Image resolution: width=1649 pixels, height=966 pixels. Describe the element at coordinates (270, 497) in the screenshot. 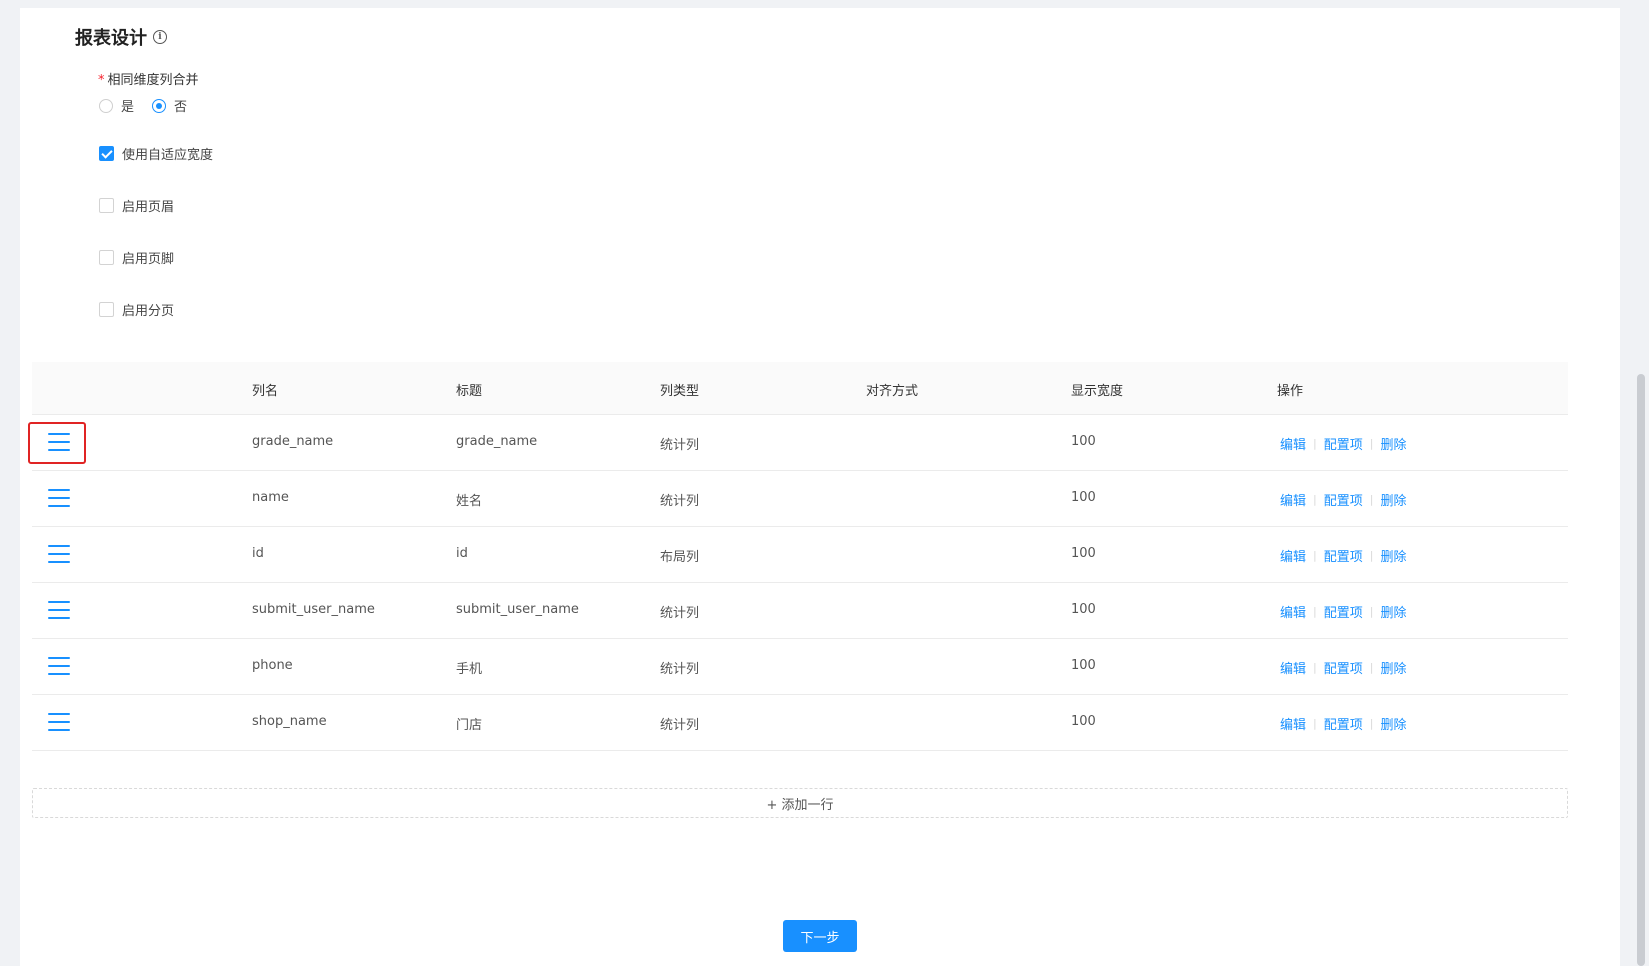

I see `cell-column-name: name` at that location.